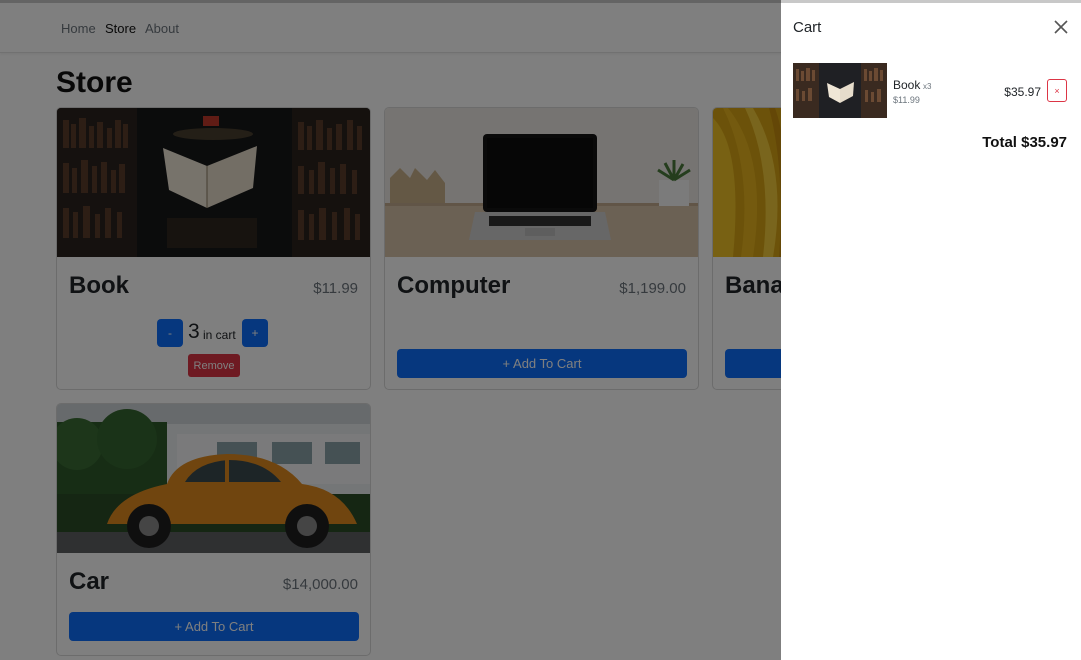  I want to click on close-icon, so click(1061, 27).